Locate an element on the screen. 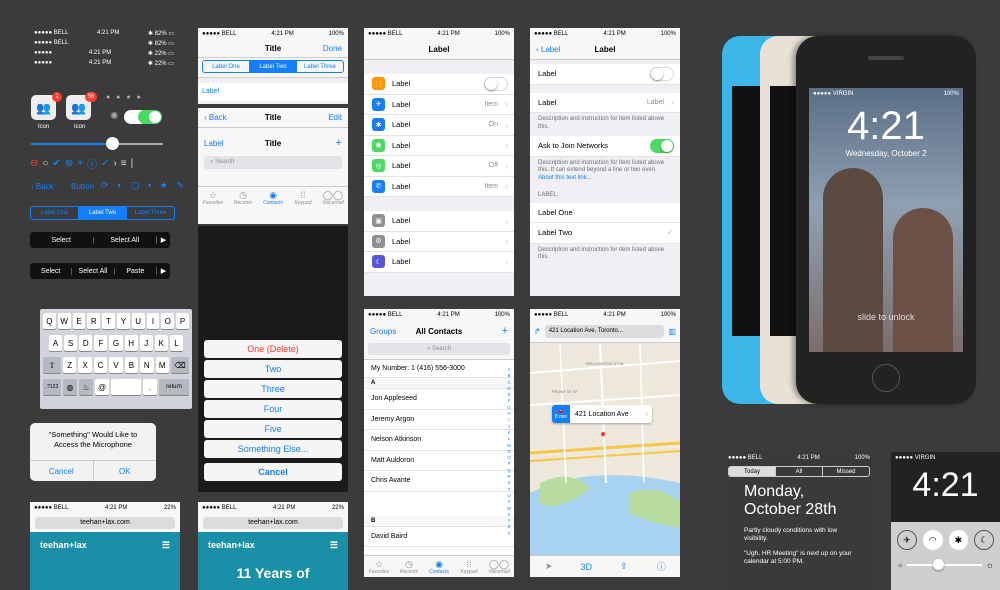 The image size is (1000, 590). map-pin-icon: ● is located at coordinates (603, 434).